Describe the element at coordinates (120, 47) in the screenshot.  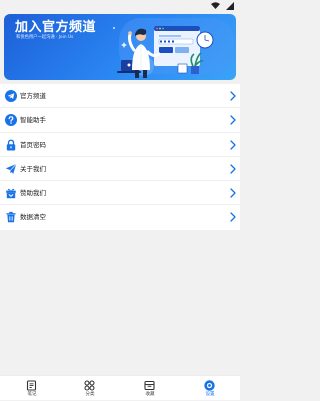
I see `join-channel-banner: 加入官方频道 和悦色用户一起沟通 · Join Us` at that location.